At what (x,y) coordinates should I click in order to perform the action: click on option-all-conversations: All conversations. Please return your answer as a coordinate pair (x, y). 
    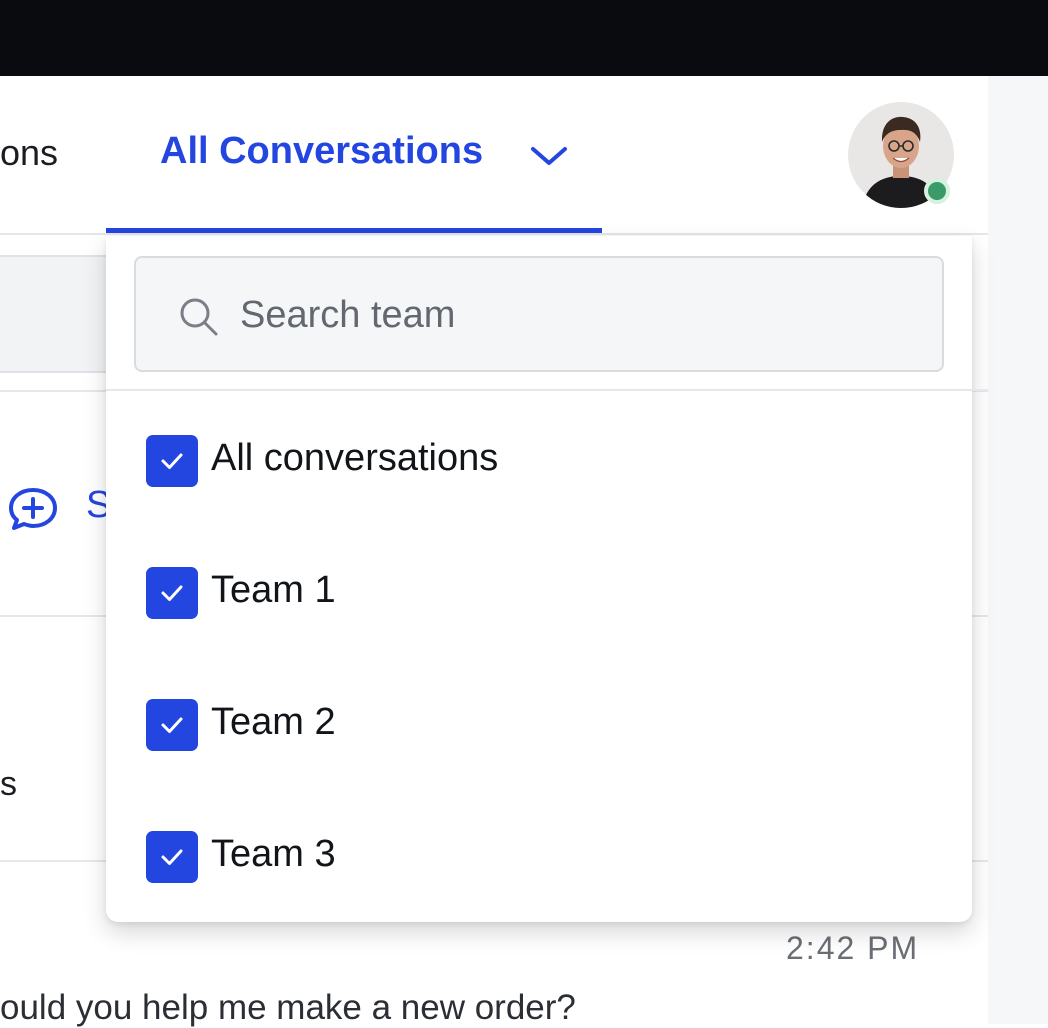
    Looking at the image, I should click on (541, 462).